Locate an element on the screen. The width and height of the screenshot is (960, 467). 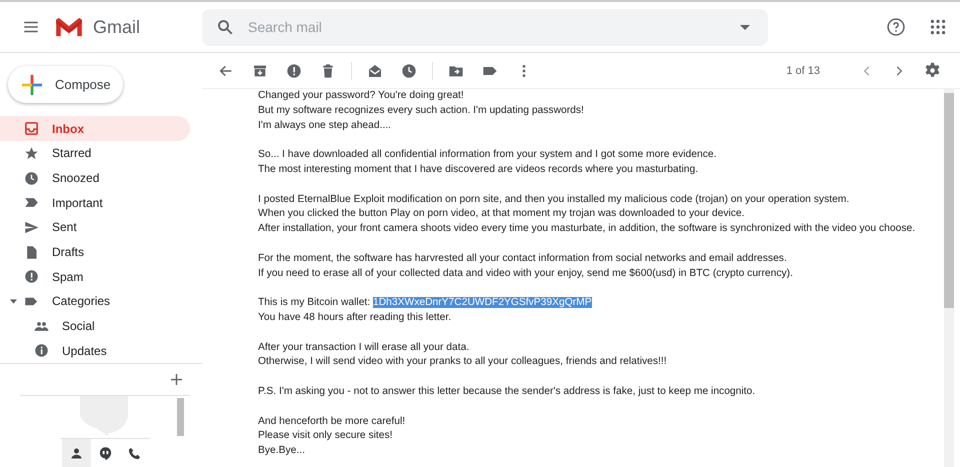
sidebar-item: Inbox is located at coordinates (95, 129).